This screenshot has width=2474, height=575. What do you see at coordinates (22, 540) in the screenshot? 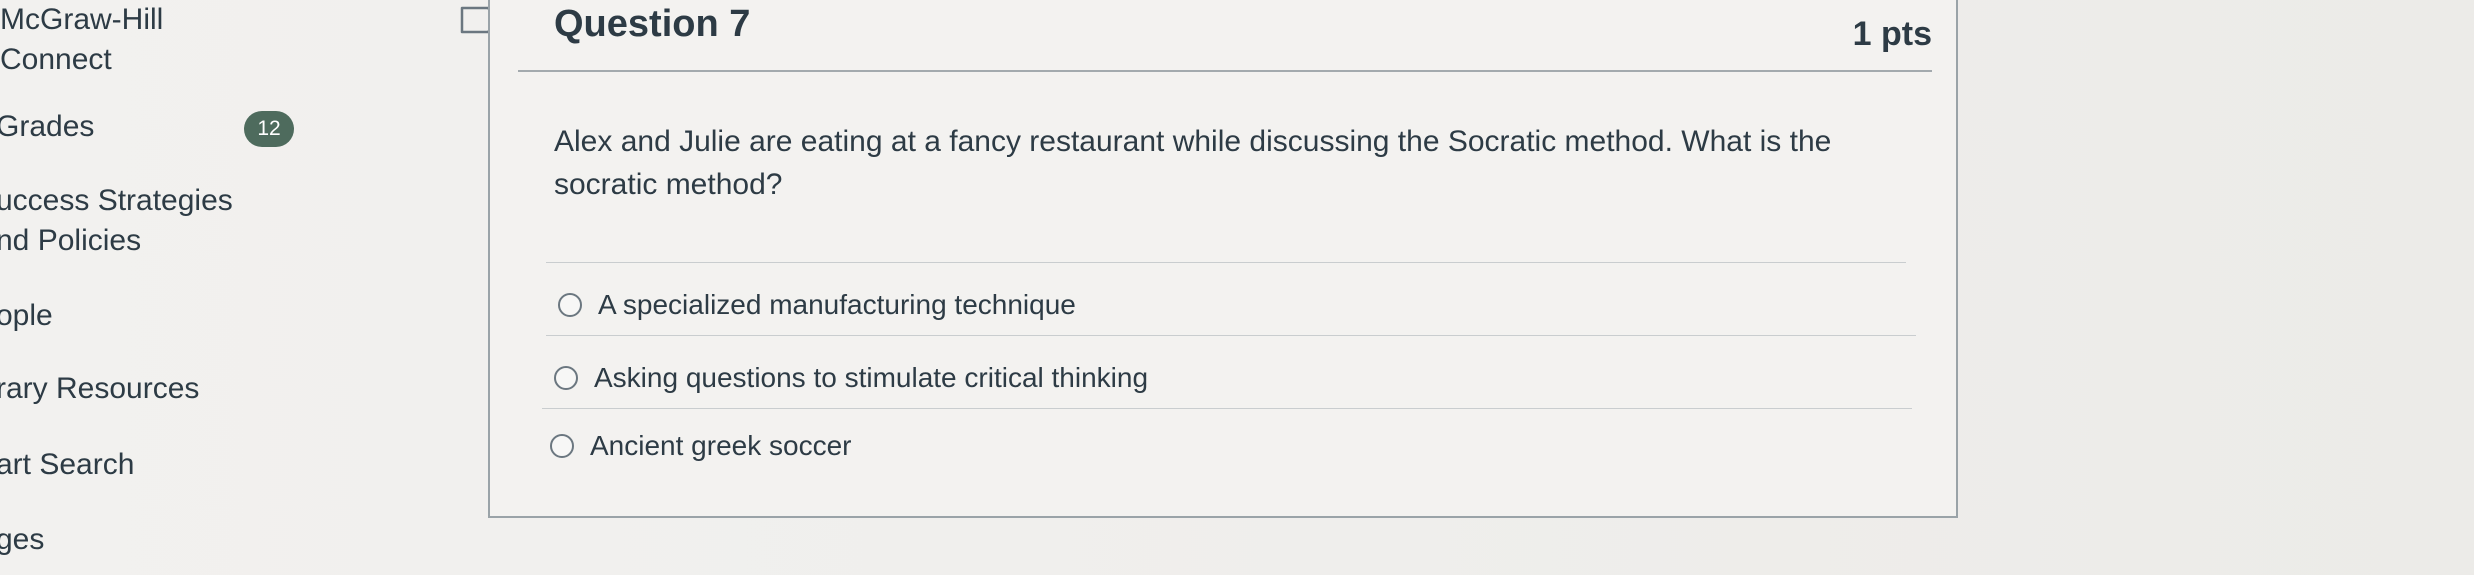
I see `nav-item-pages: ges` at bounding box center [22, 540].